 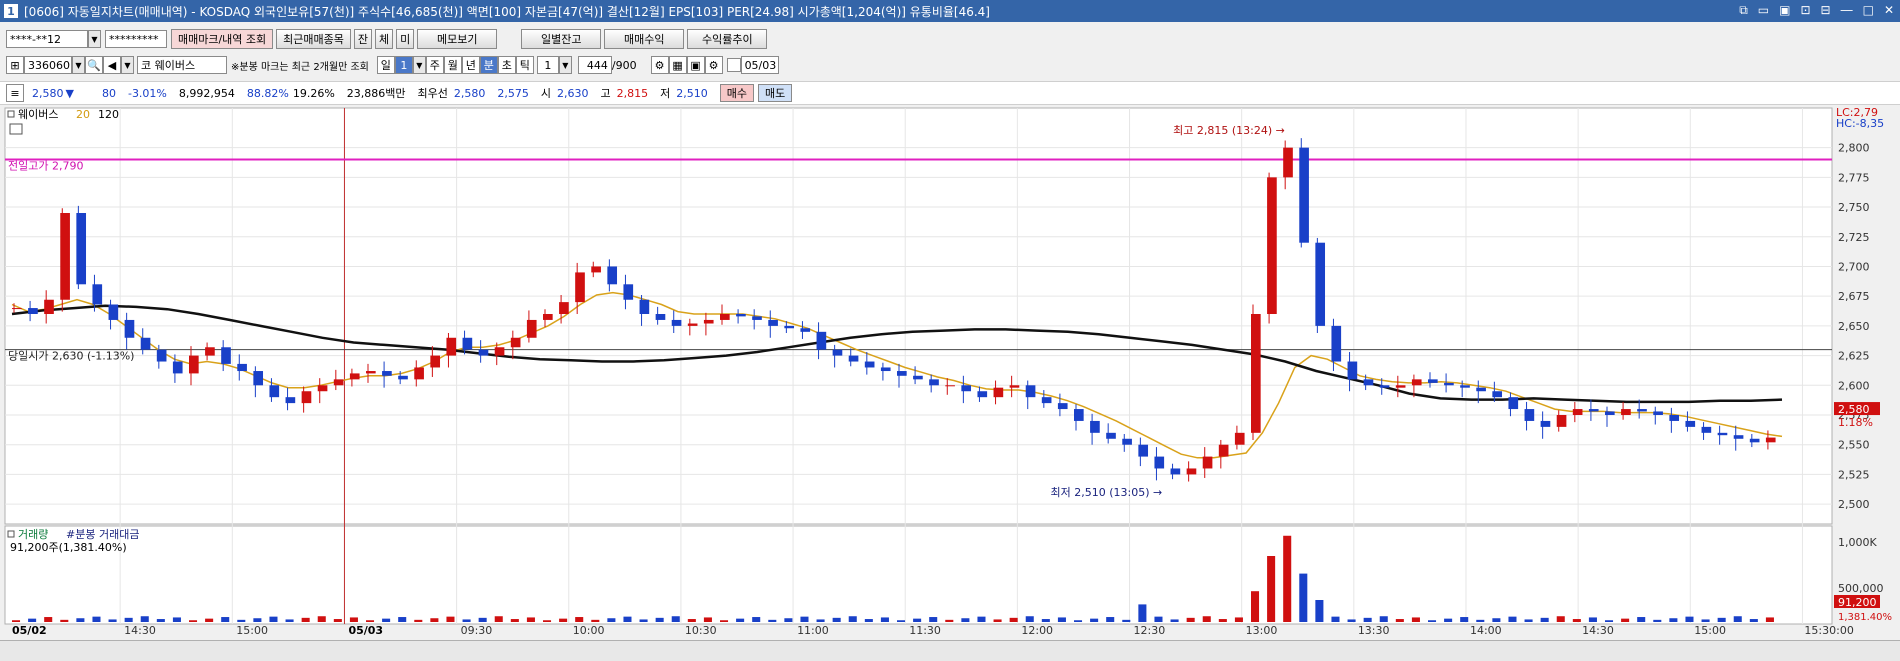 What do you see at coordinates (775, 93) in the screenshot?
I see `sell-button: 매도` at bounding box center [775, 93].